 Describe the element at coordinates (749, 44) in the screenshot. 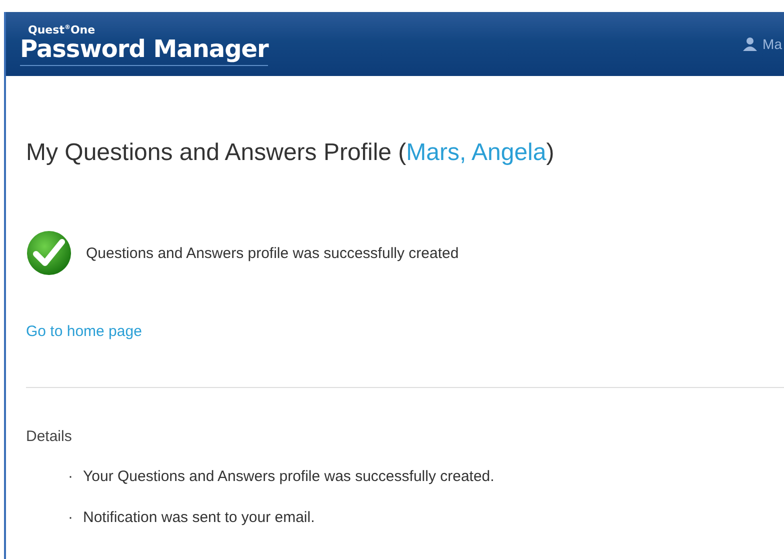

I see `user-icon` at that location.